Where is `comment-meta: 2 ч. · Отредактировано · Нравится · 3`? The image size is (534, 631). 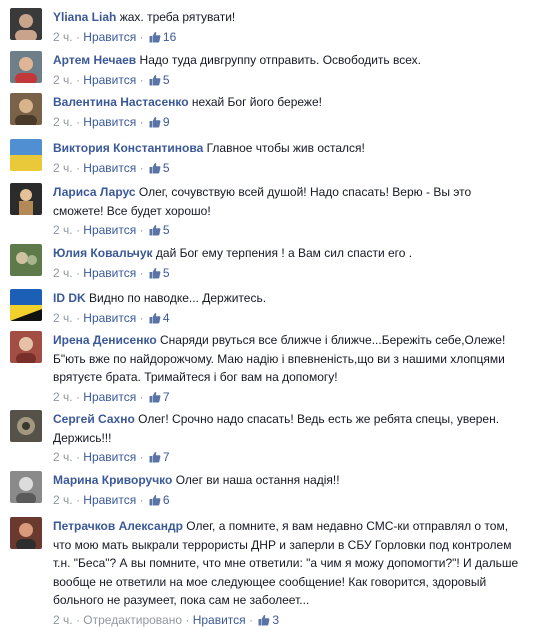 comment-meta: 2 ч. · Отредактировано · Нравится · 3 is located at coordinates (166, 619).